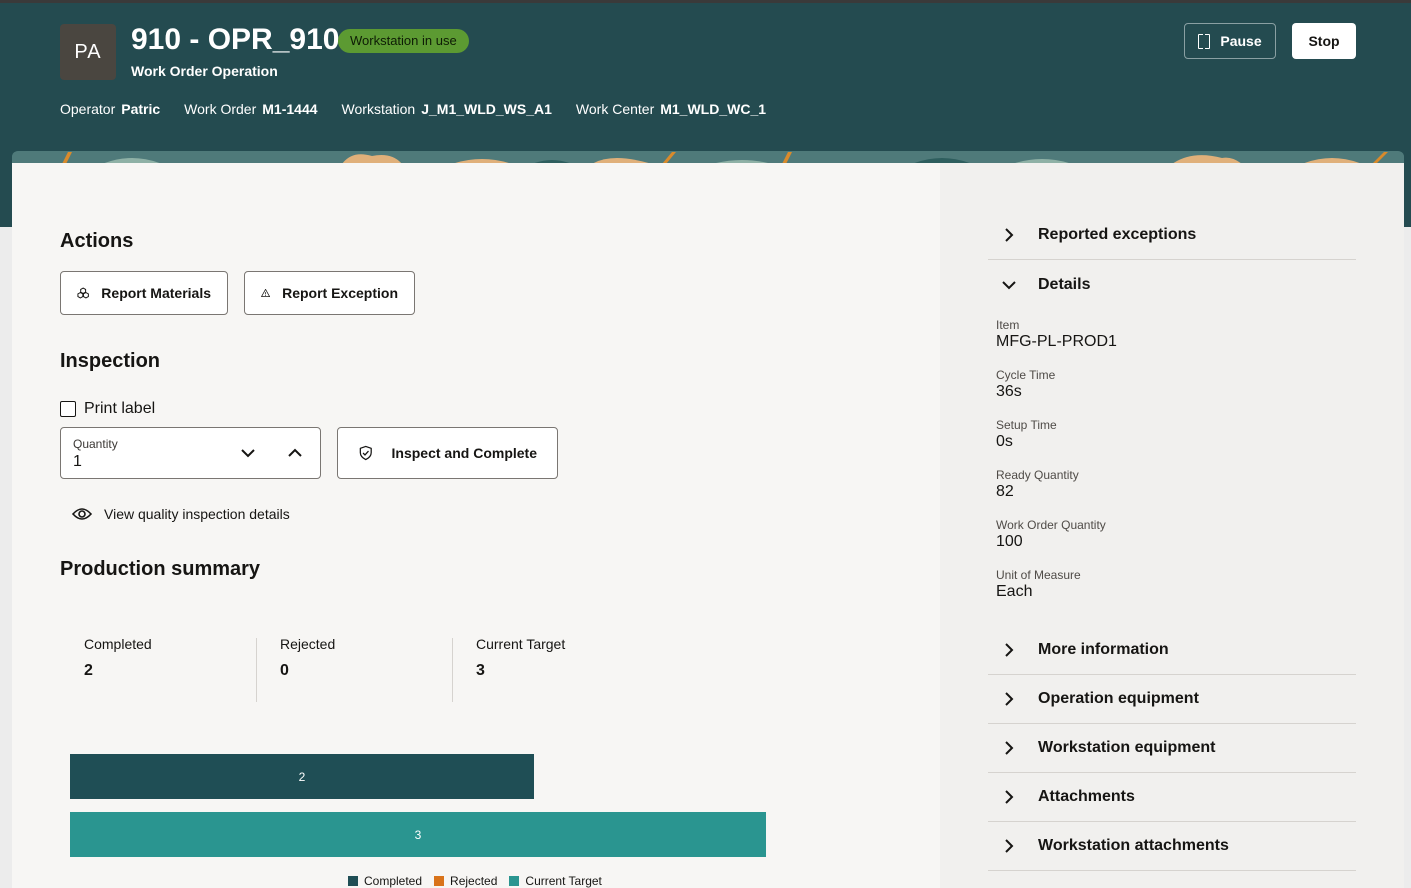 Image resolution: width=1411 pixels, height=888 pixels. I want to click on detail-ready-quantity-label: Ready Quantity, so click(1037, 475).